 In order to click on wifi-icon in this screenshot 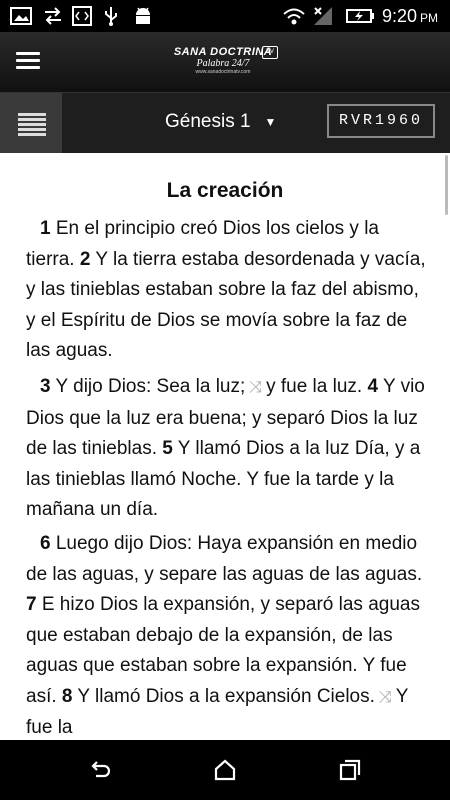, I will do `click(294, 16)`.